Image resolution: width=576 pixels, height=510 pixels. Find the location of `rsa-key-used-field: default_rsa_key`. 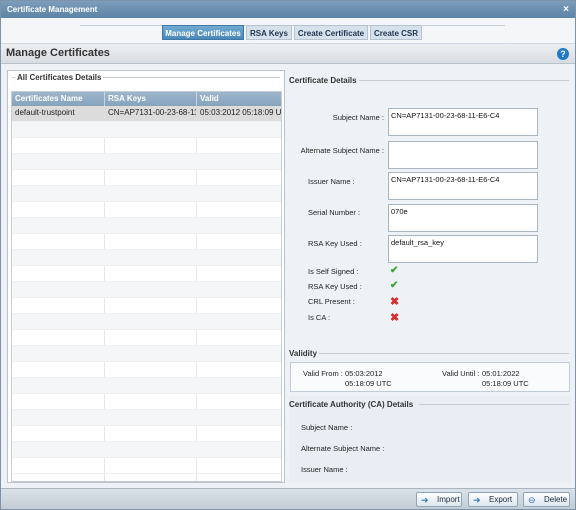

rsa-key-used-field: default_rsa_key is located at coordinates (463, 249).